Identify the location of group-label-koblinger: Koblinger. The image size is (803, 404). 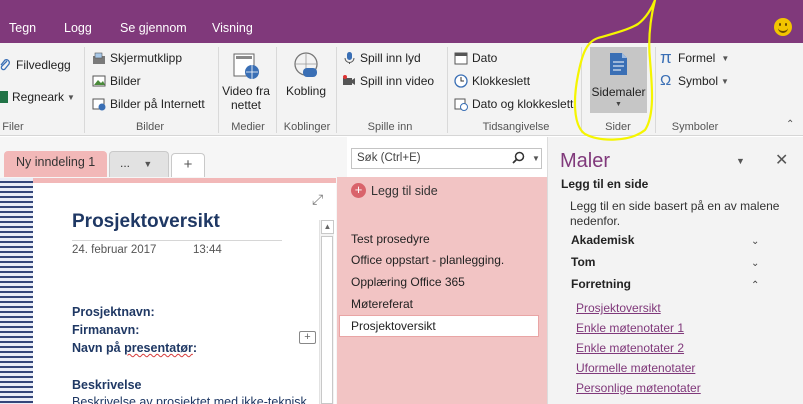
(307, 127).